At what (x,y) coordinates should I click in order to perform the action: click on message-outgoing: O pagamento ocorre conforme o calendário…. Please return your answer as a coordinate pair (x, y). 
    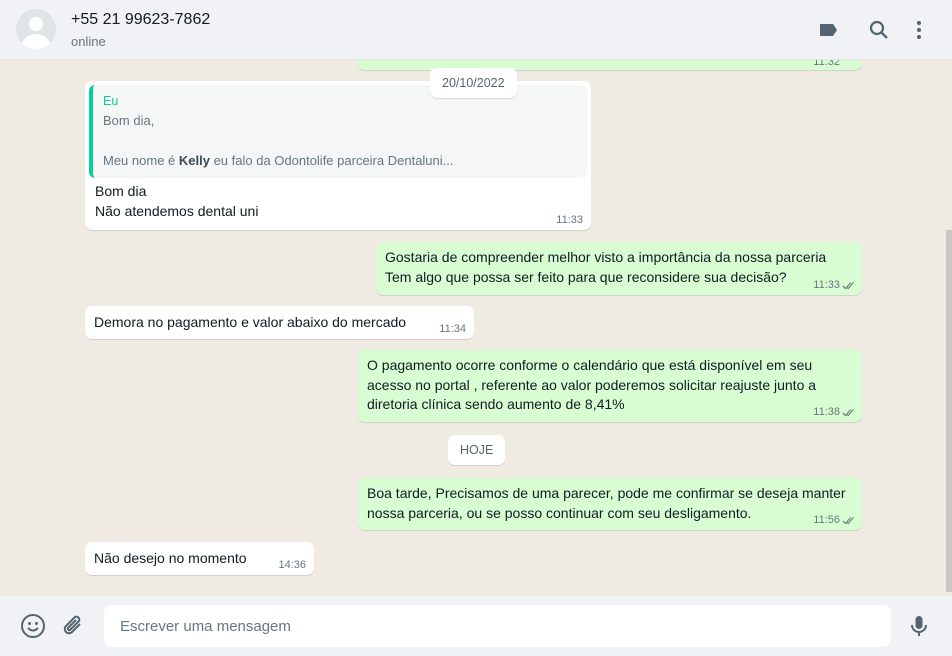
    Looking at the image, I should click on (610, 386).